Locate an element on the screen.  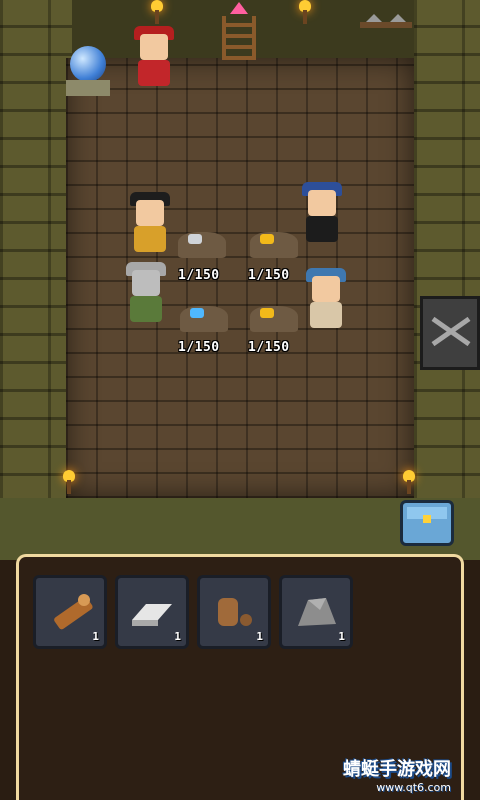
wood-log-icon is located at coordinates (73, 612).